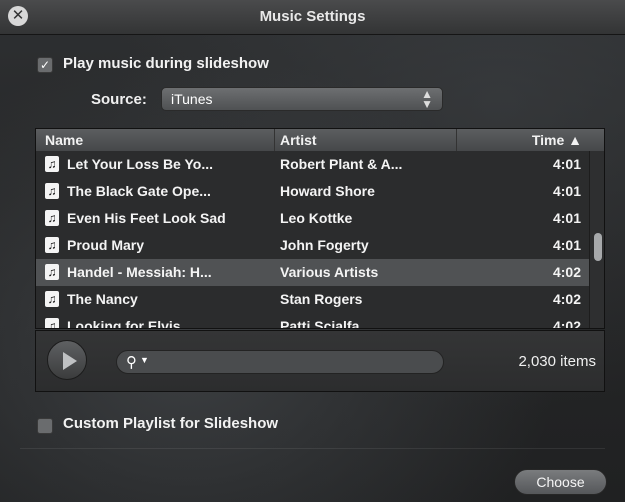 Image resolution: width=625 pixels, height=502 pixels. What do you see at coordinates (139, 272) in the screenshot?
I see `row-name: Handel - Messiah` at bounding box center [139, 272].